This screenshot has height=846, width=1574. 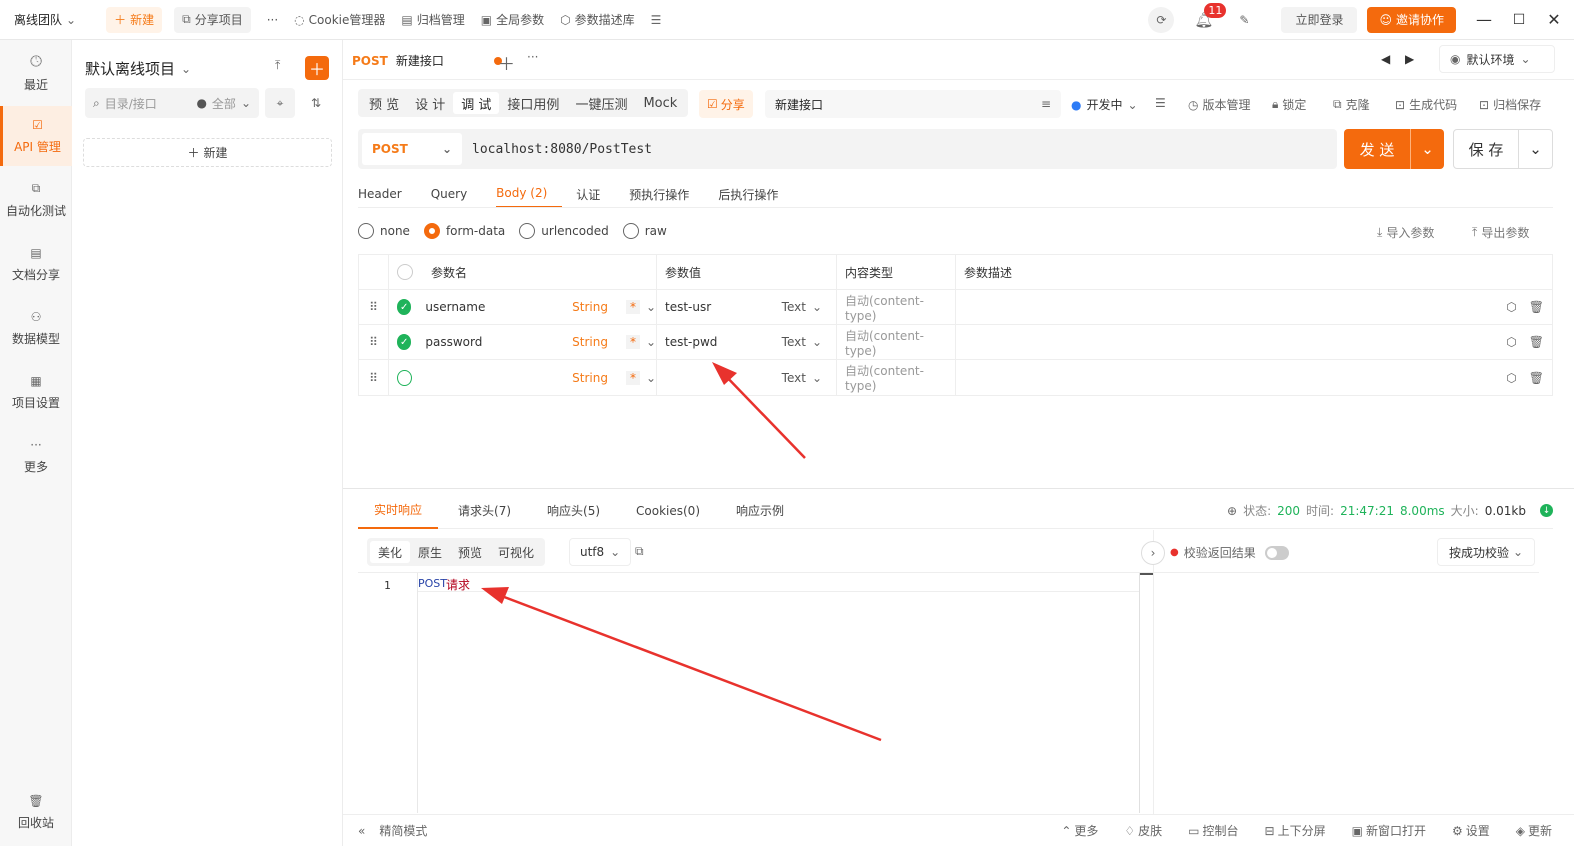 I want to click on share-project-button: ⧉ 分享项目, so click(x=212, y=19).